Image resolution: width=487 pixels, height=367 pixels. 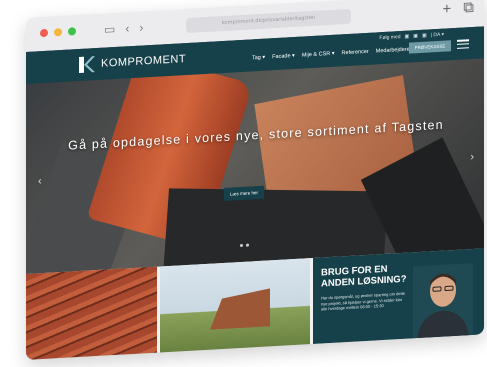 I want to click on browser-nav-icons: ▭ ‹ ›, so click(x=123, y=28).